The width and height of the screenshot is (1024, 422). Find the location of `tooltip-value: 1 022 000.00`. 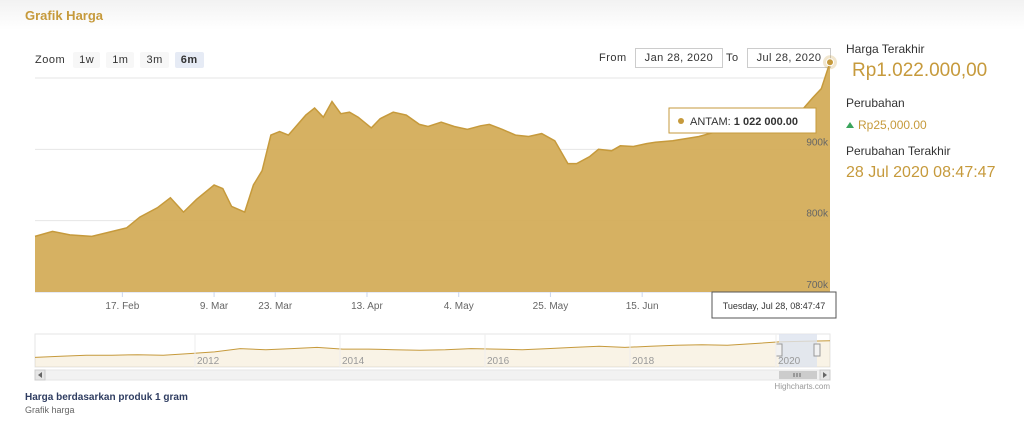

tooltip-value: 1 022 000.00 is located at coordinates (766, 122).